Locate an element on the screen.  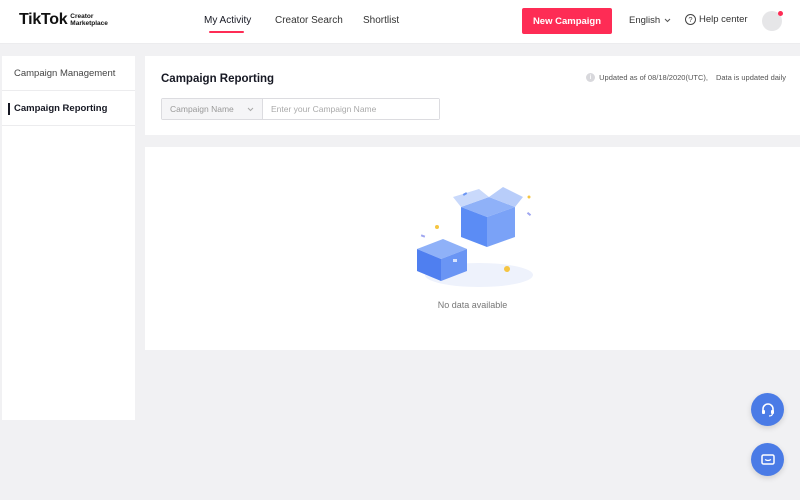
language-selector: English is located at coordinates (650, 20).